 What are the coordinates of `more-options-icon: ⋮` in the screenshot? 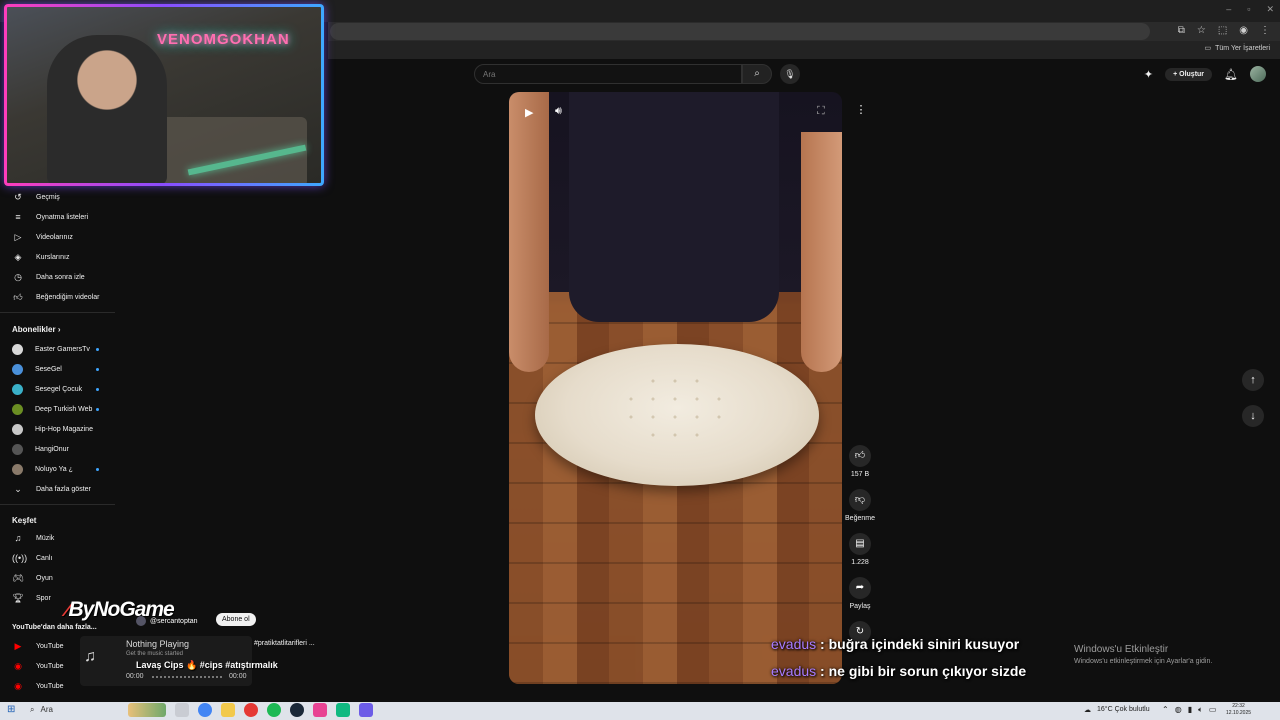 It's located at (861, 112).